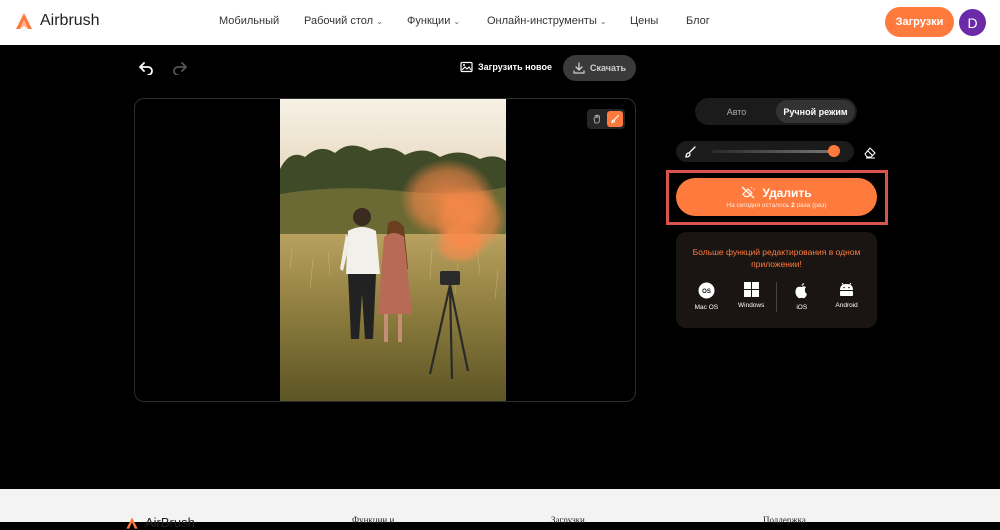 This screenshot has width=1000, height=530. Describe the element at coordinates (568, 520) in the screenshot. I see `footer-column-downloads: Загрузки` at that location.